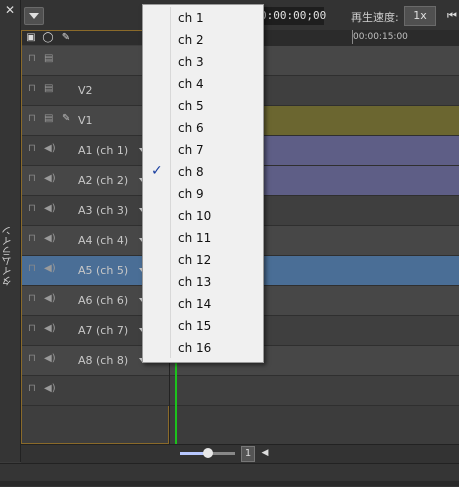 The width and height of the screenshot is (459, 487). Describe the element at coordinates (157, 171) in the screenshot. I see `checkmark-icon: ✓` at that location.